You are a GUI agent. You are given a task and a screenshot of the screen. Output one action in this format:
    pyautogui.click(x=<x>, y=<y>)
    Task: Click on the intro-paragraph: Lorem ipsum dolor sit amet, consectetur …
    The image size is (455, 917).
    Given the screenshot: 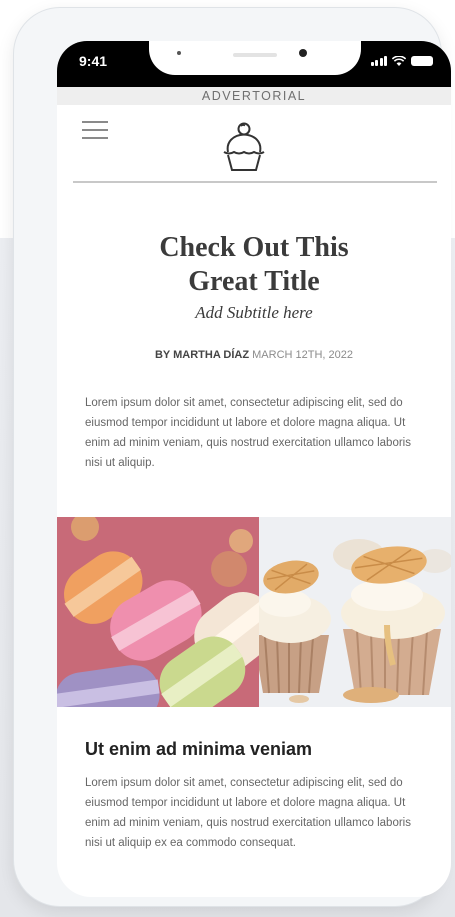 What is the action you would take?
    pyautogui.click(x=248, y=433)
    